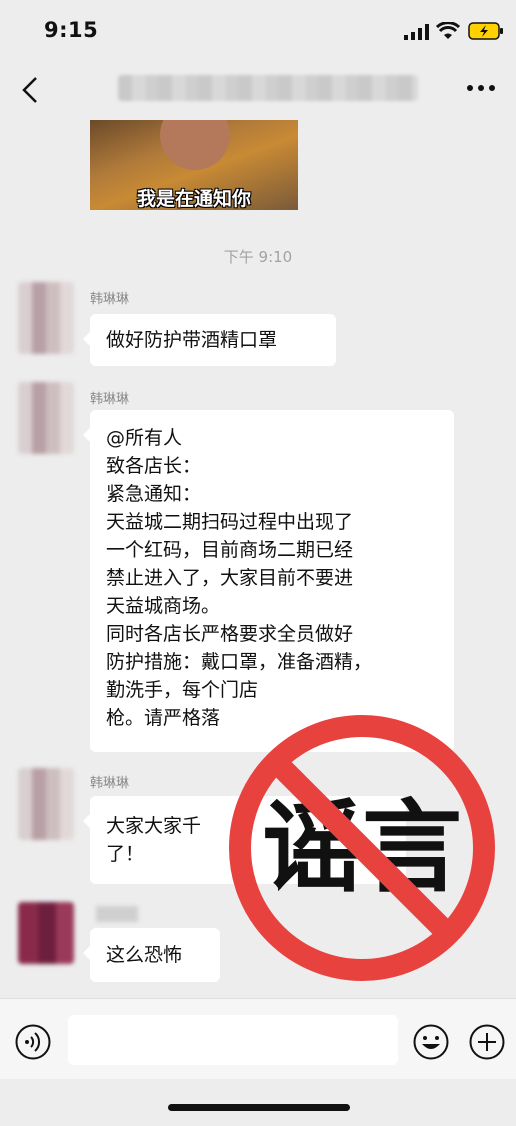 The image size is (516, 1126). I want to click on message-line: 致各店长：, so click(154, 466).